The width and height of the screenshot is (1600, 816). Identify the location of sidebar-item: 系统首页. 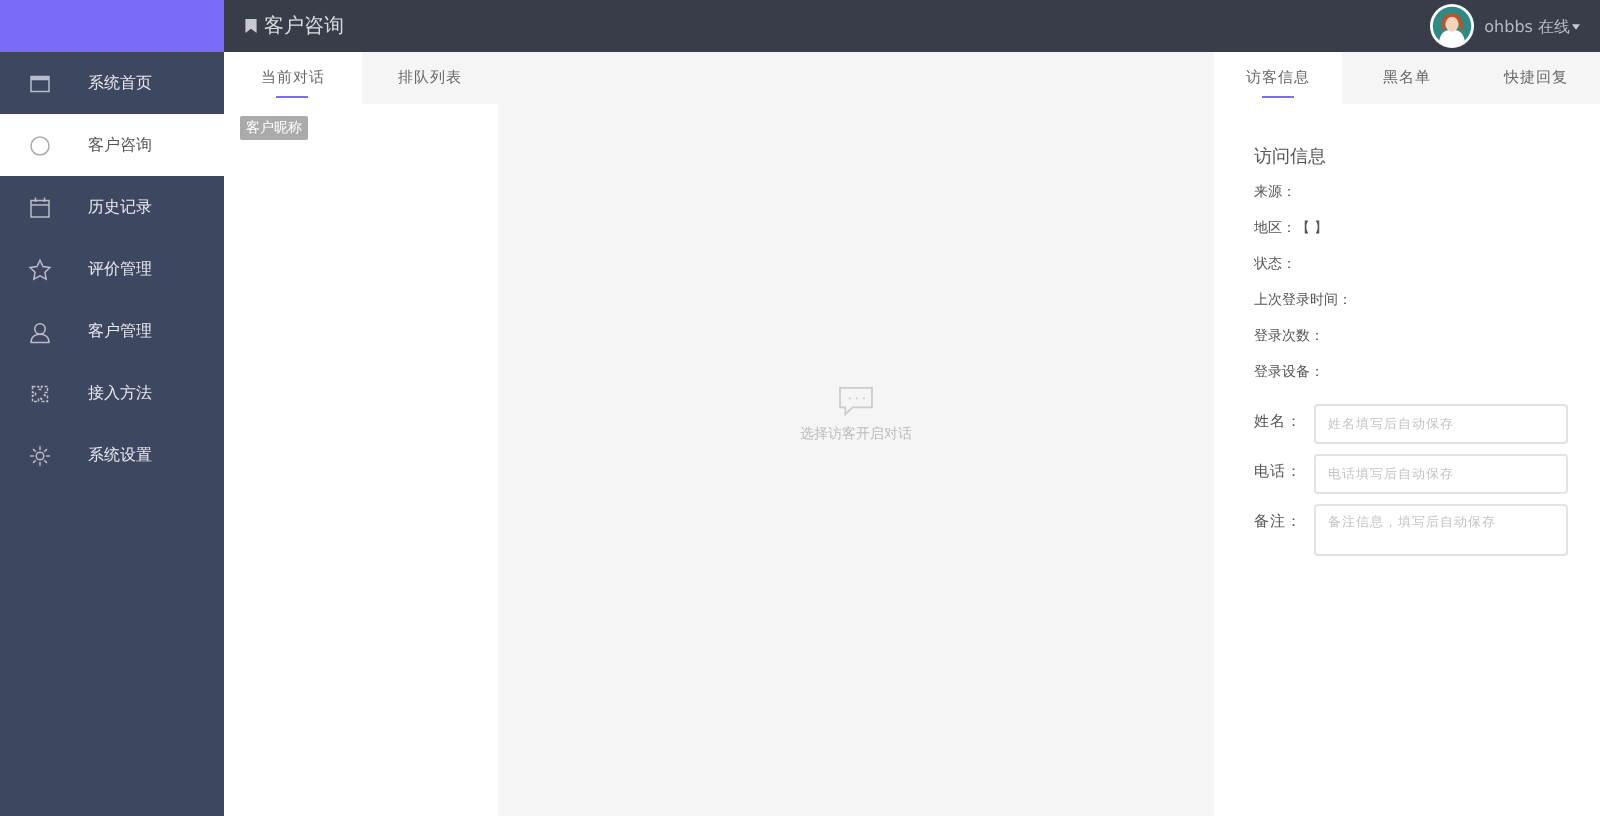
(112, 83).